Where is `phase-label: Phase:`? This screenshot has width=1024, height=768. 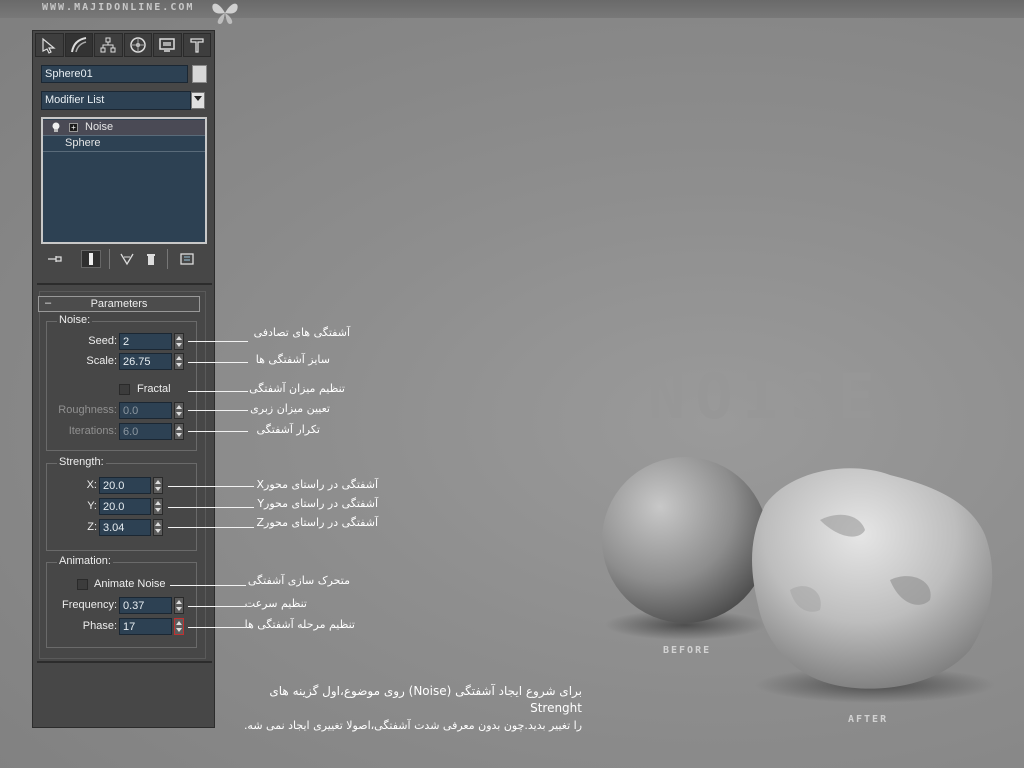 phase-label: Phase: is located at coordinates (99, 626).